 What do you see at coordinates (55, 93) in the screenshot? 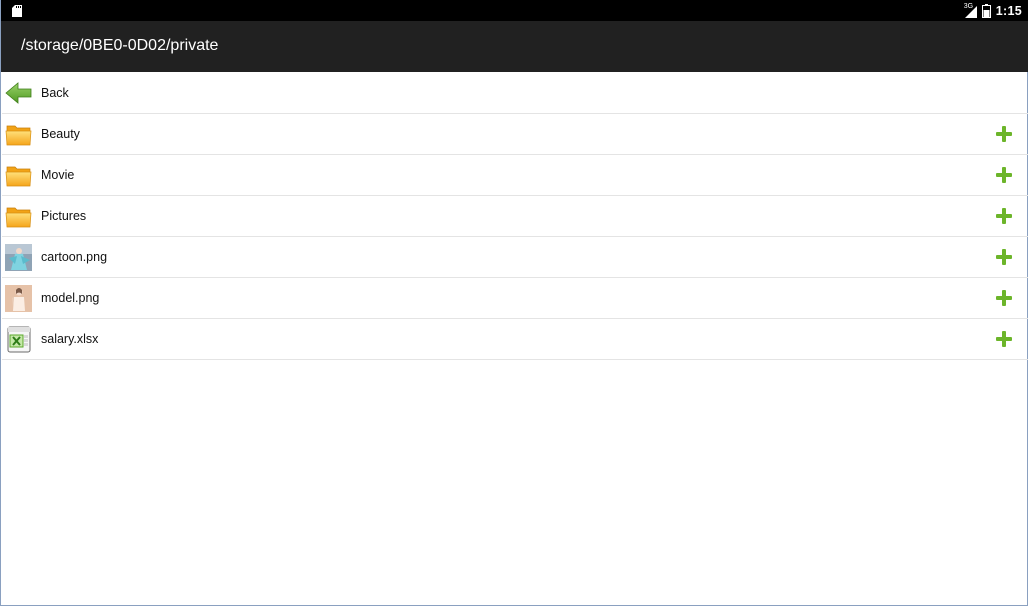
I see `list-item-label: Back` at bounding box center [55, 93].